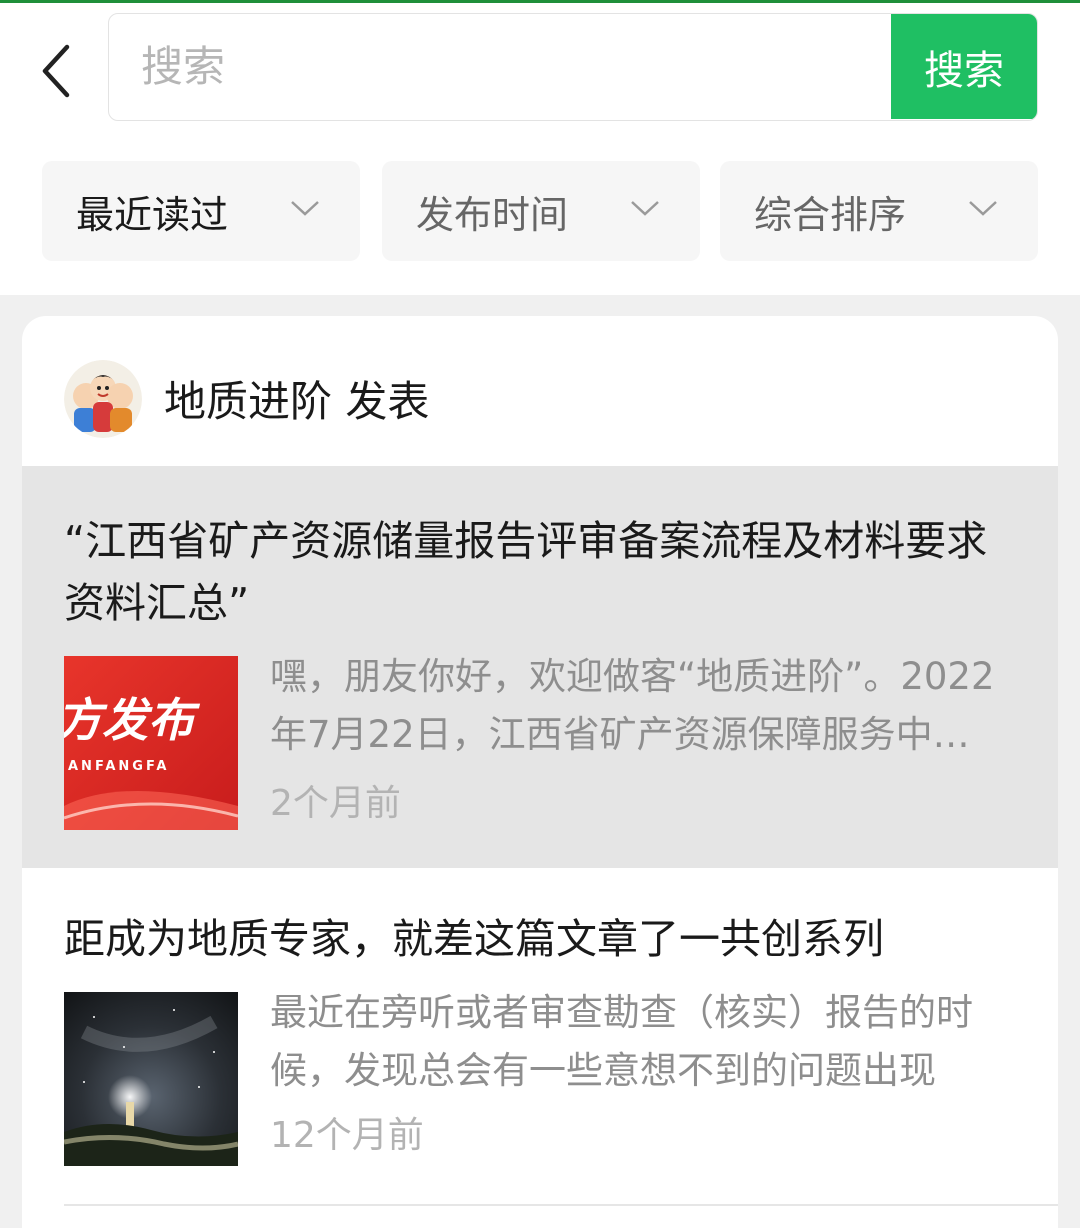 The width and height of the screenshot is (1080, 1228). Describe the element at coordinates (335, 803) in the screenshot. I see `article-time: 2个月前` at that location.